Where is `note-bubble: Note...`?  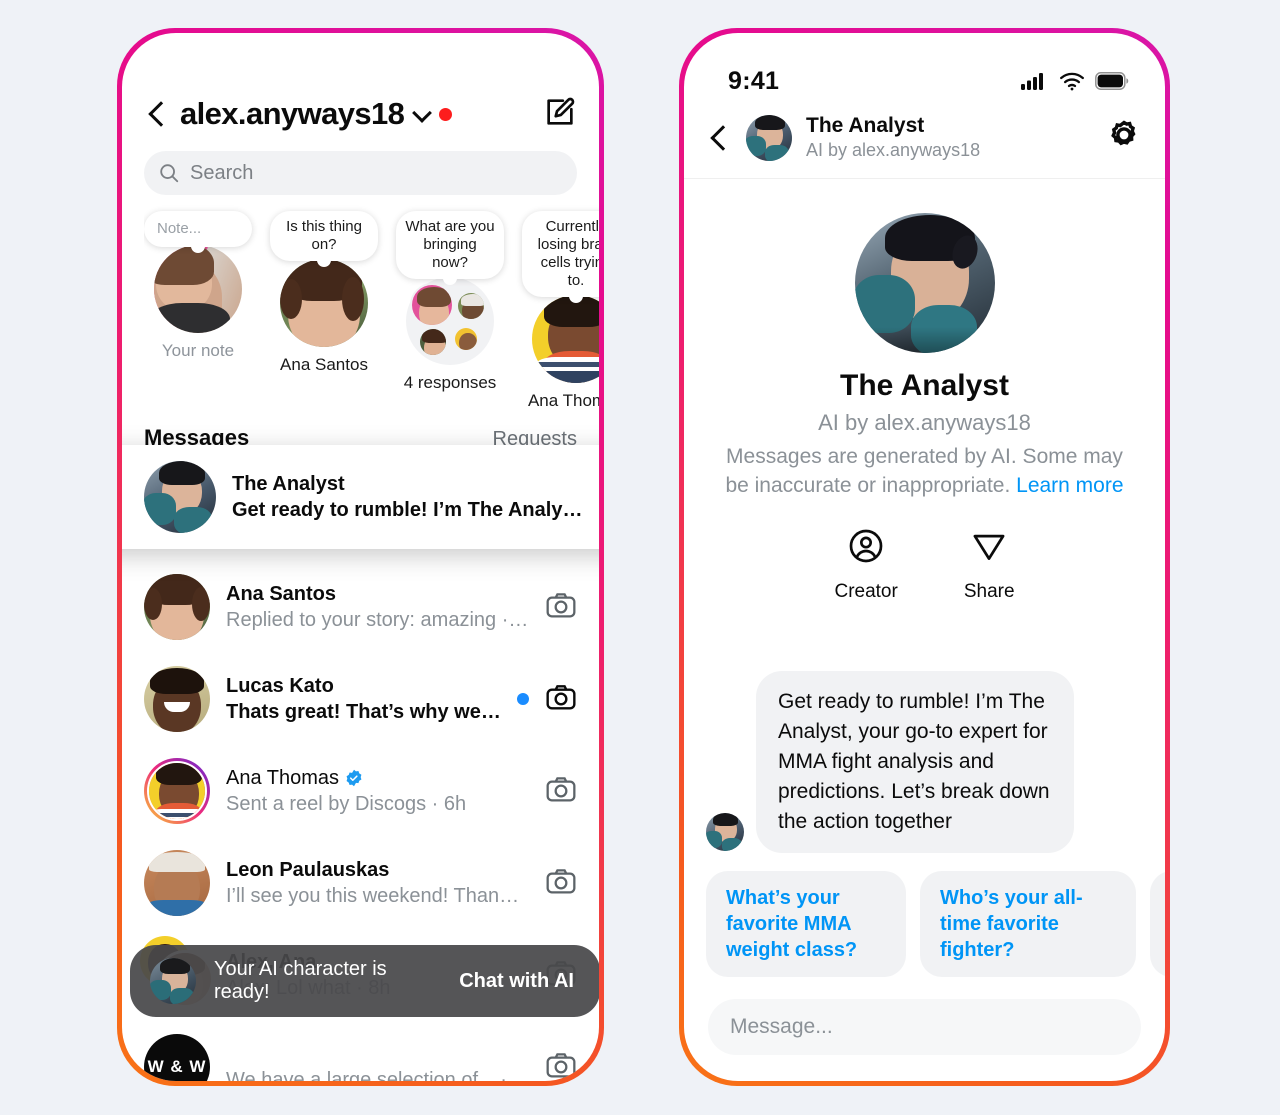
note-bubble: Note... is located at coordinates (198, 232).